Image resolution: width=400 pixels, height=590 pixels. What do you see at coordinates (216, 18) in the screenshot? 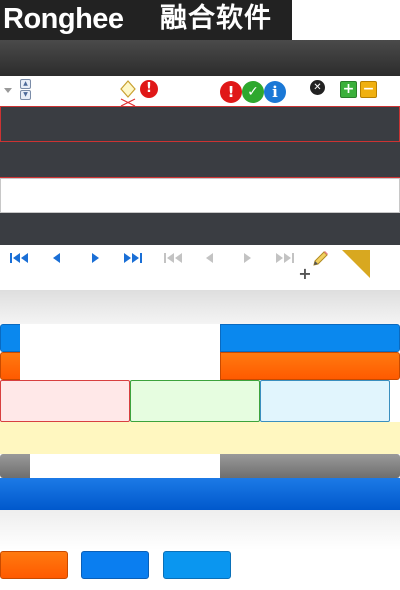
I see `logo-chinese-text: 融合软件` at bounding box center [216, 18].